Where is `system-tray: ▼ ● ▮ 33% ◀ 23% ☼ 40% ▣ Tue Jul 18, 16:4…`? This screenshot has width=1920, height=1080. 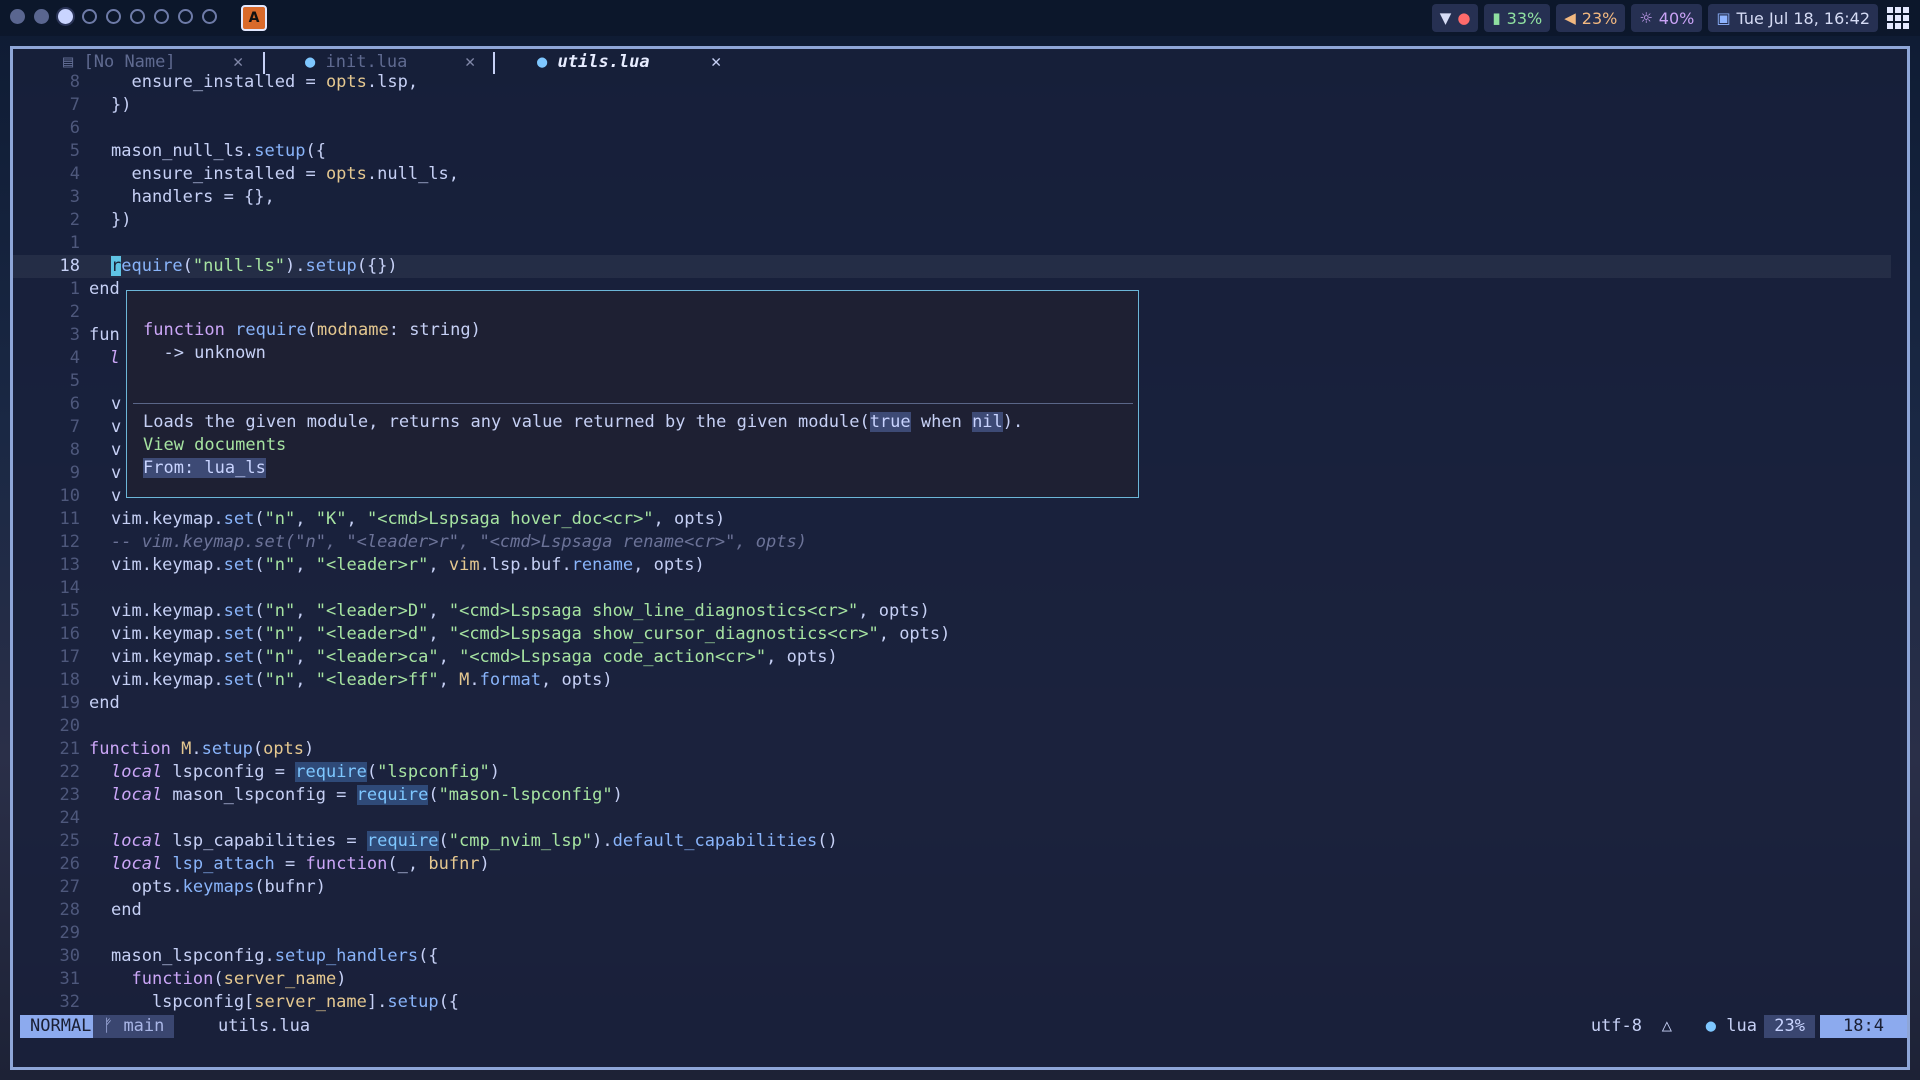 system-tray: ▼ ● ▮ 33% ◀ 23% ☼ 40% ▣ Tue Jul 18, 16:4… is located at coordinates (1671, 18).